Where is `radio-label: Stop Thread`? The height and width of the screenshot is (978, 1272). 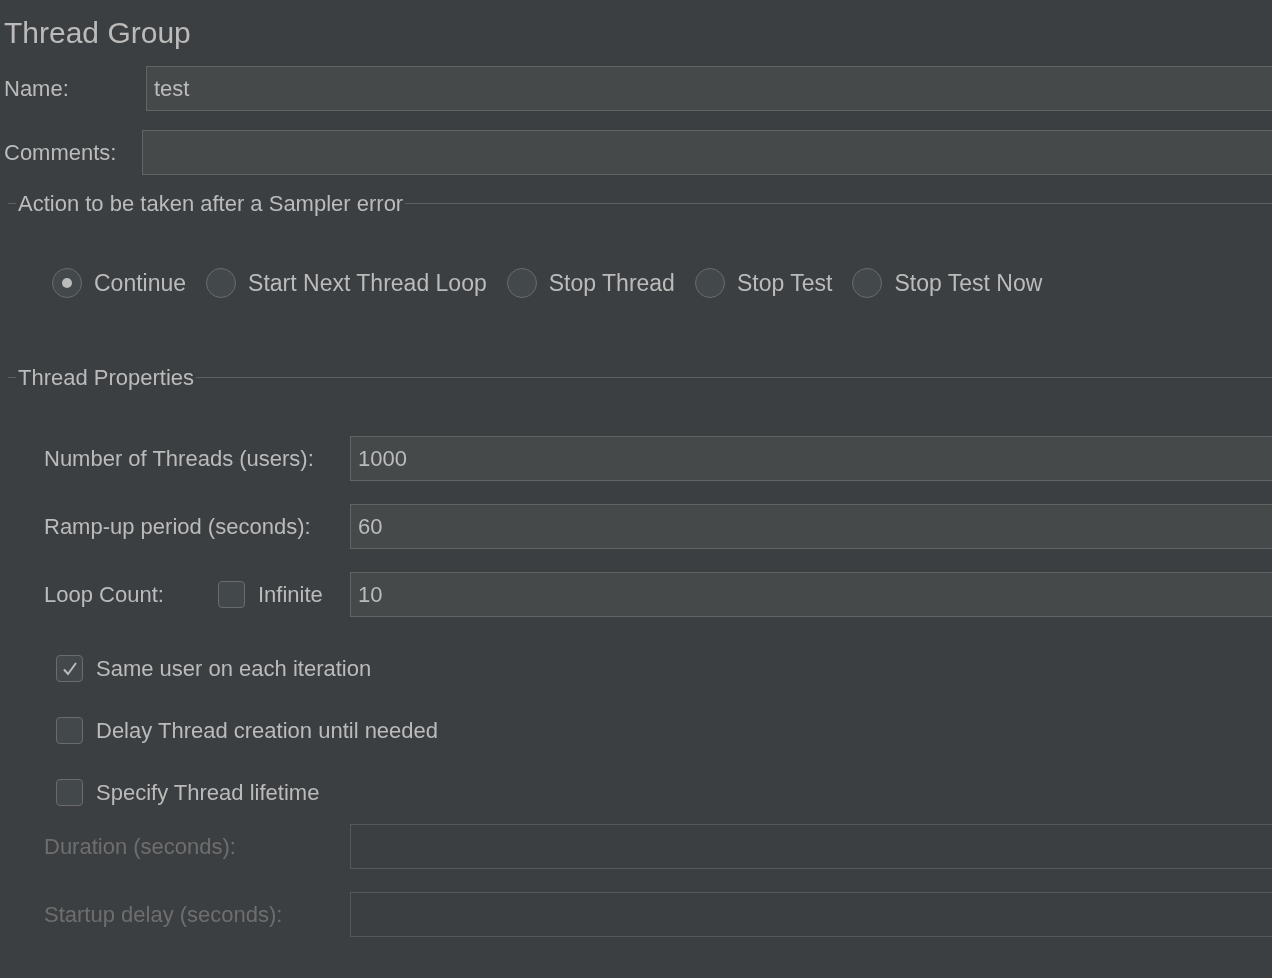
radio-label: Stop Thread is located at coordinates (611, 283).